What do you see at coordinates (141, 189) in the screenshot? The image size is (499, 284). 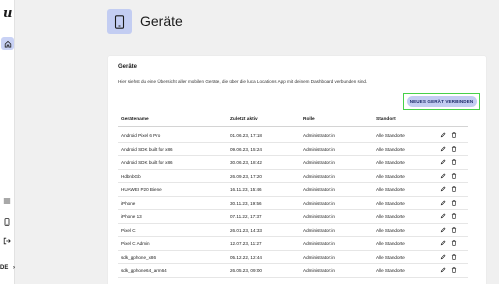 I see `device-name-cell: HUAWEI P20 Biene` at bounding box center [141, 189].